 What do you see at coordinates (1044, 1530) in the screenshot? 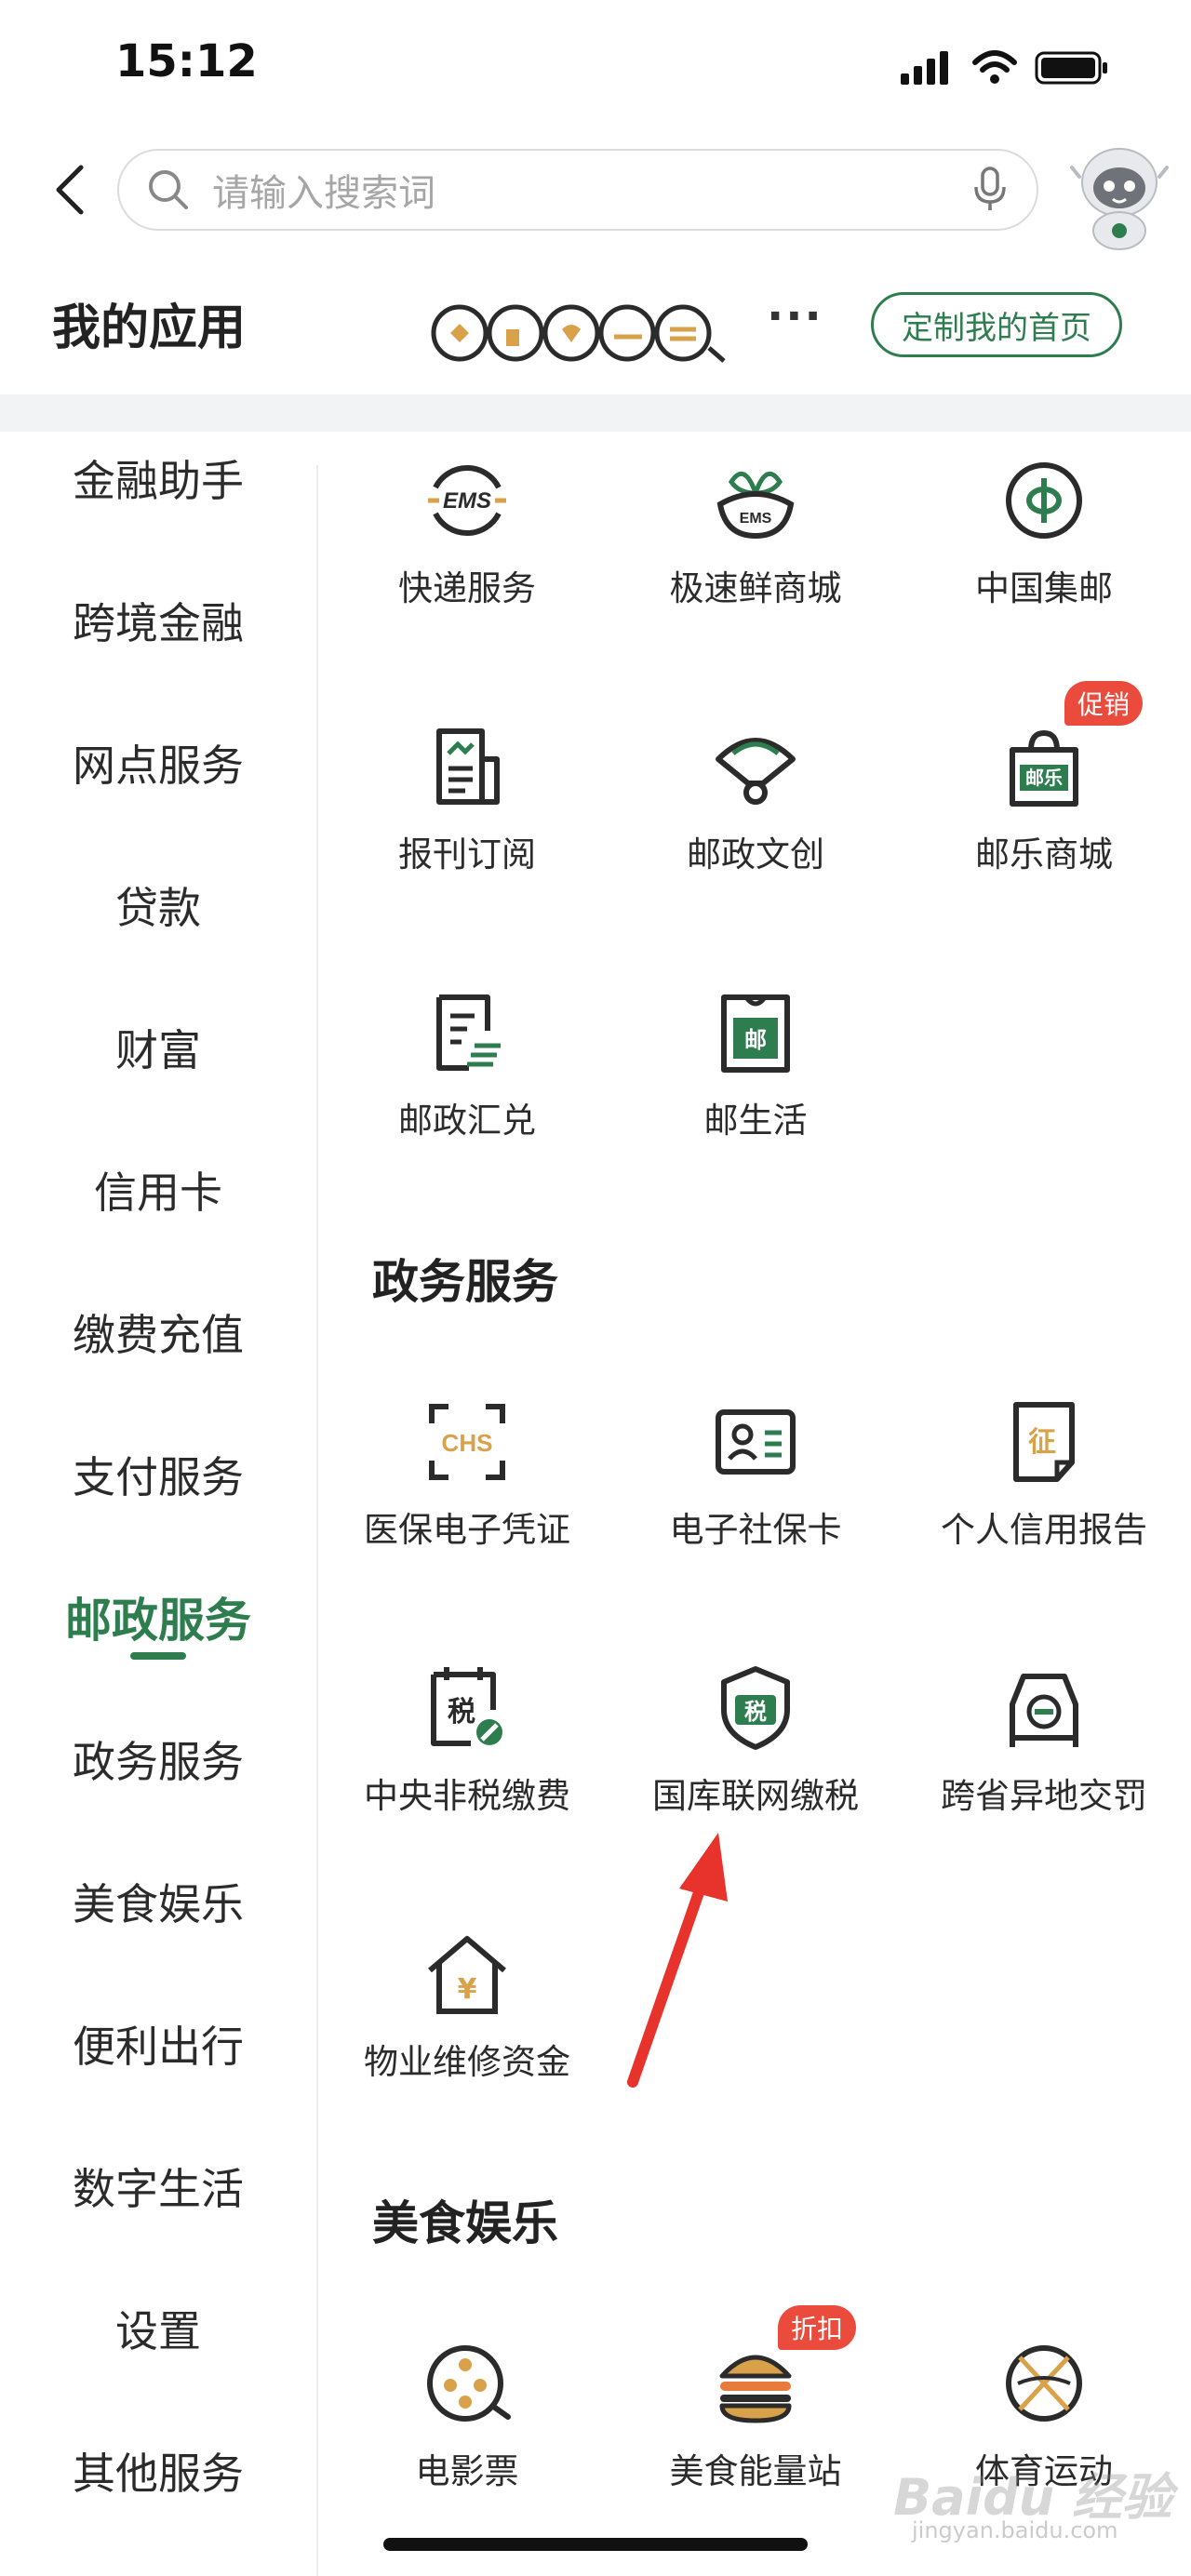
I see `app-label: 个人信用报告` at bounding box center [1044, 1530].